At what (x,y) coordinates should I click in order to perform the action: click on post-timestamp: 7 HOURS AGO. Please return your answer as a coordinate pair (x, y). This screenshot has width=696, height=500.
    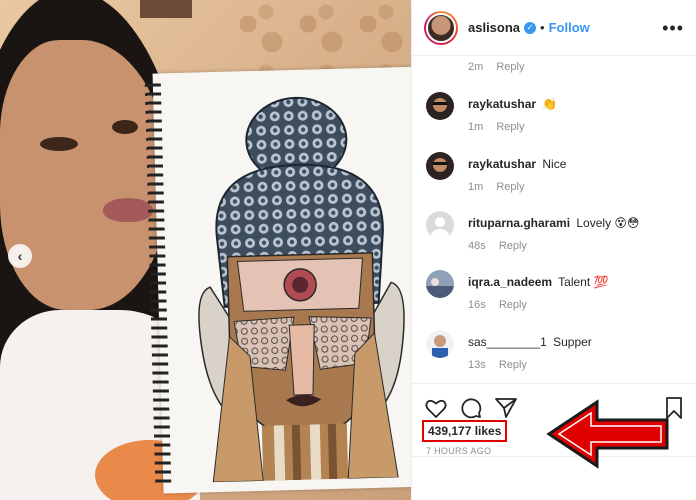
    Looking at the image, I should click on (459, 451).